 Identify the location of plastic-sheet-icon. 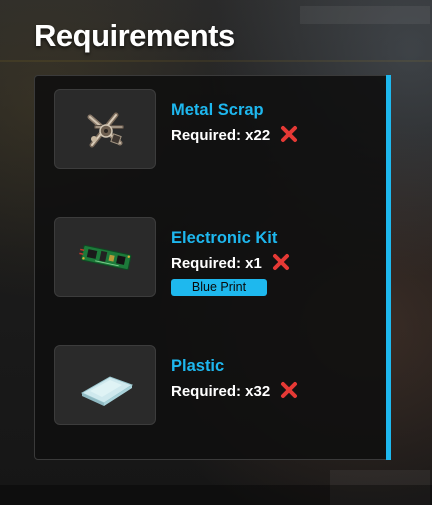
(107, 391).